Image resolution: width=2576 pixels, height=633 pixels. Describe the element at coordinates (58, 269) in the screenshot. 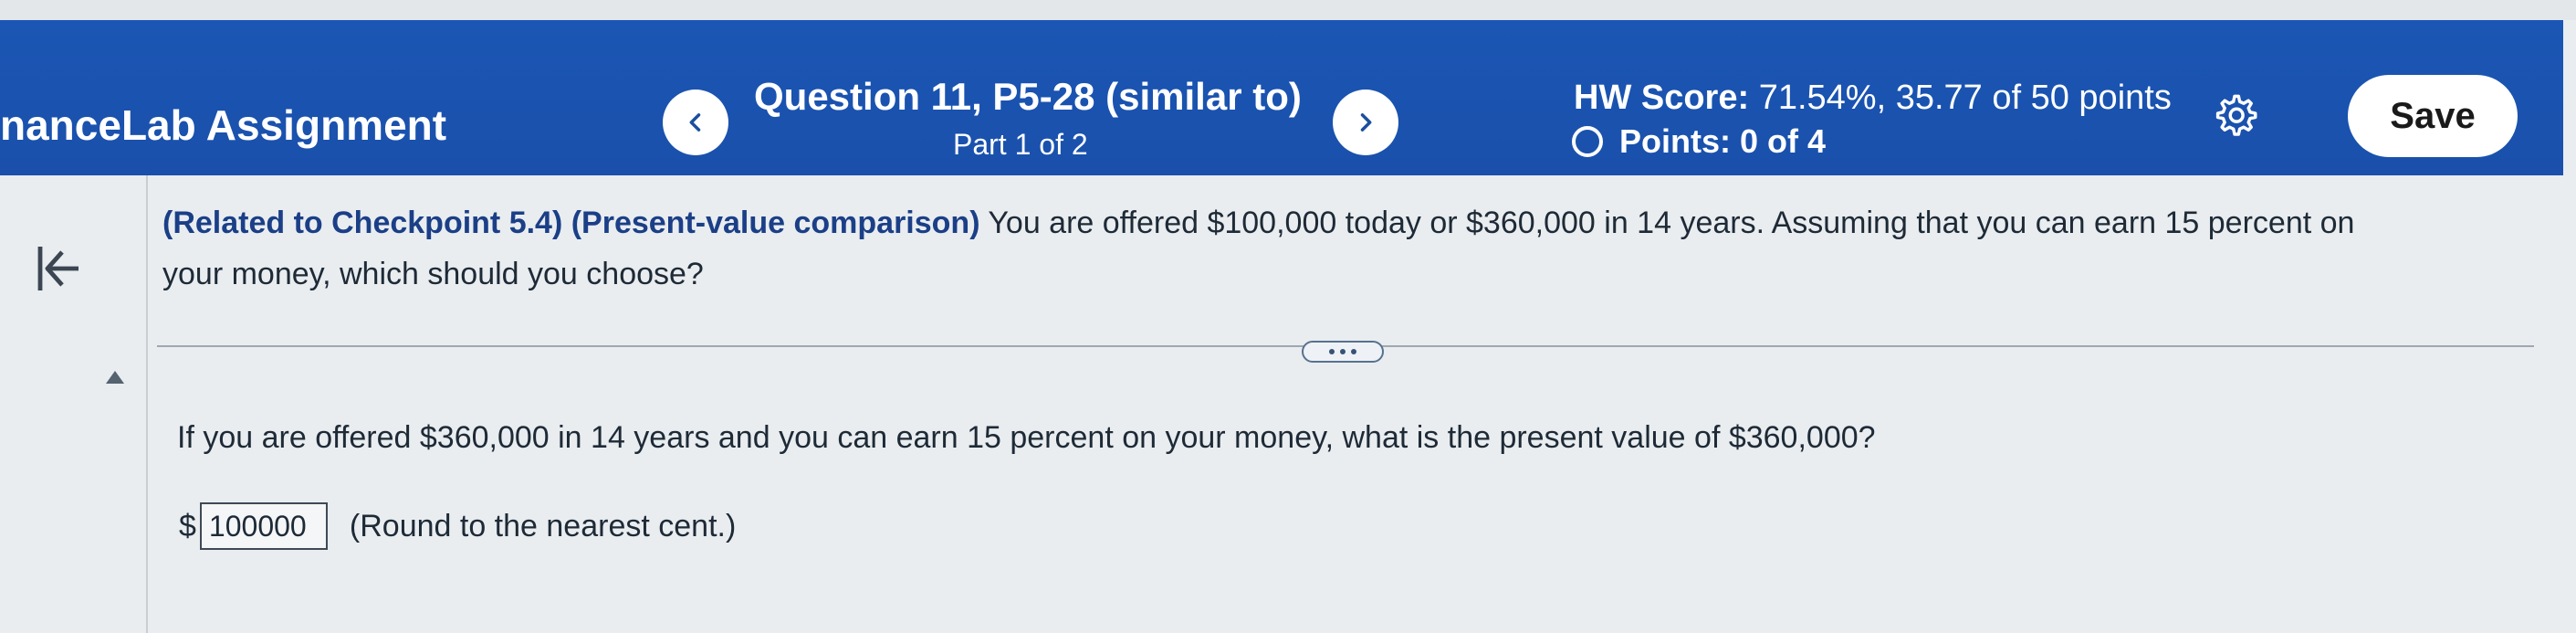

I see `collapse-left-icon` at that location.